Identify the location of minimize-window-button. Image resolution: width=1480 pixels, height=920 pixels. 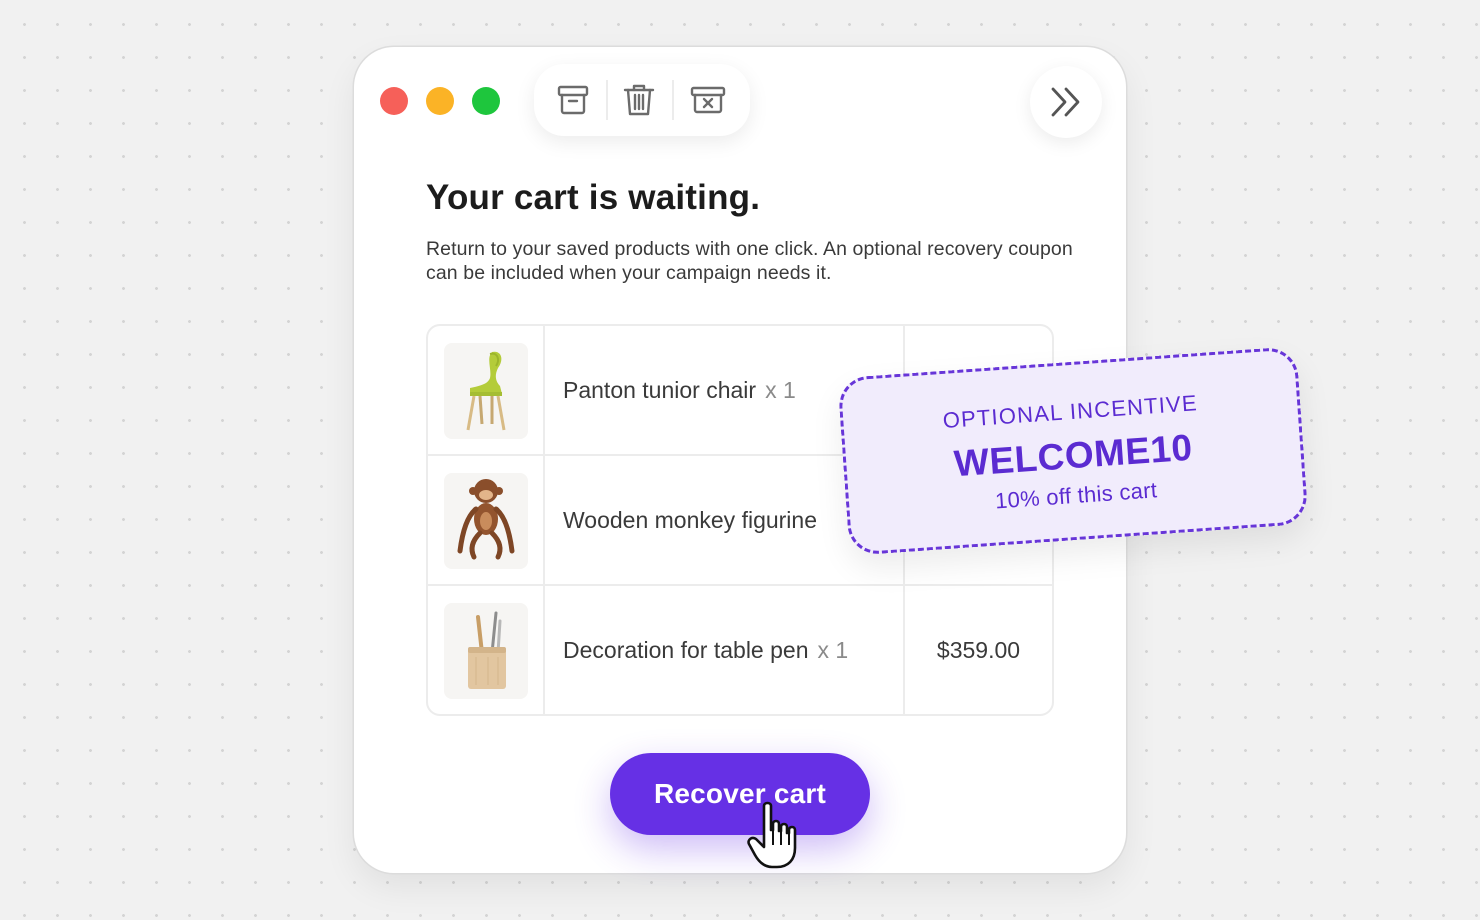
(440, 101).